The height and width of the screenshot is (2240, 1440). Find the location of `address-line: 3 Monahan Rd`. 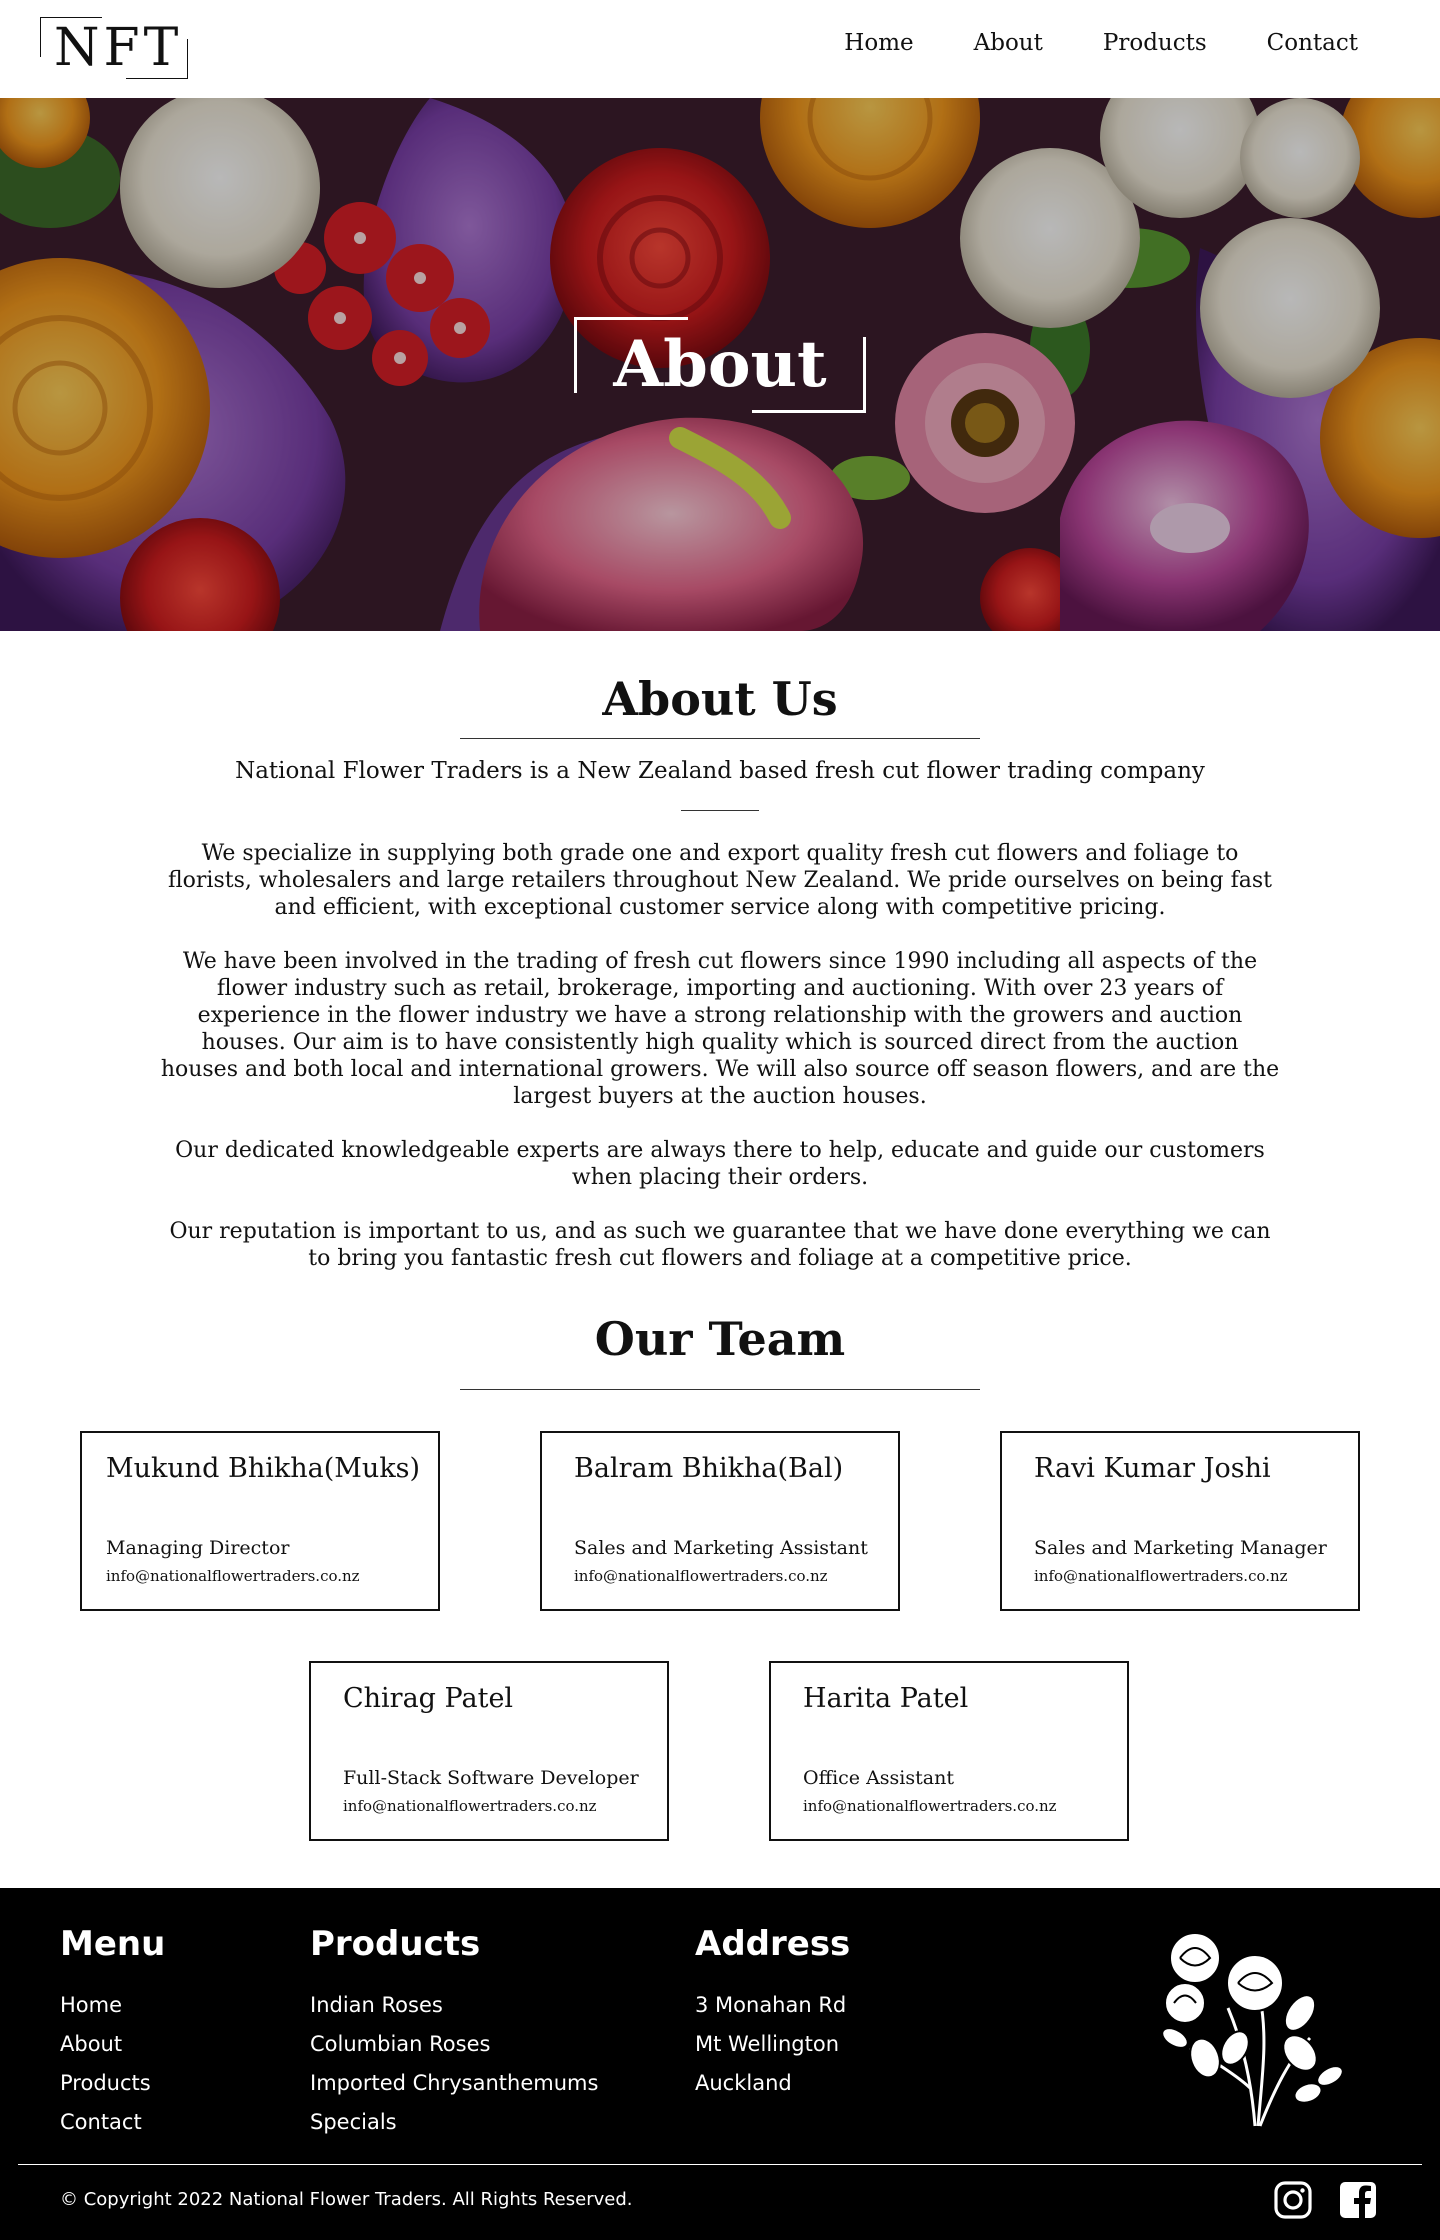

address-line: 3 Monahan Rd is located at coordinates (771, 2005).